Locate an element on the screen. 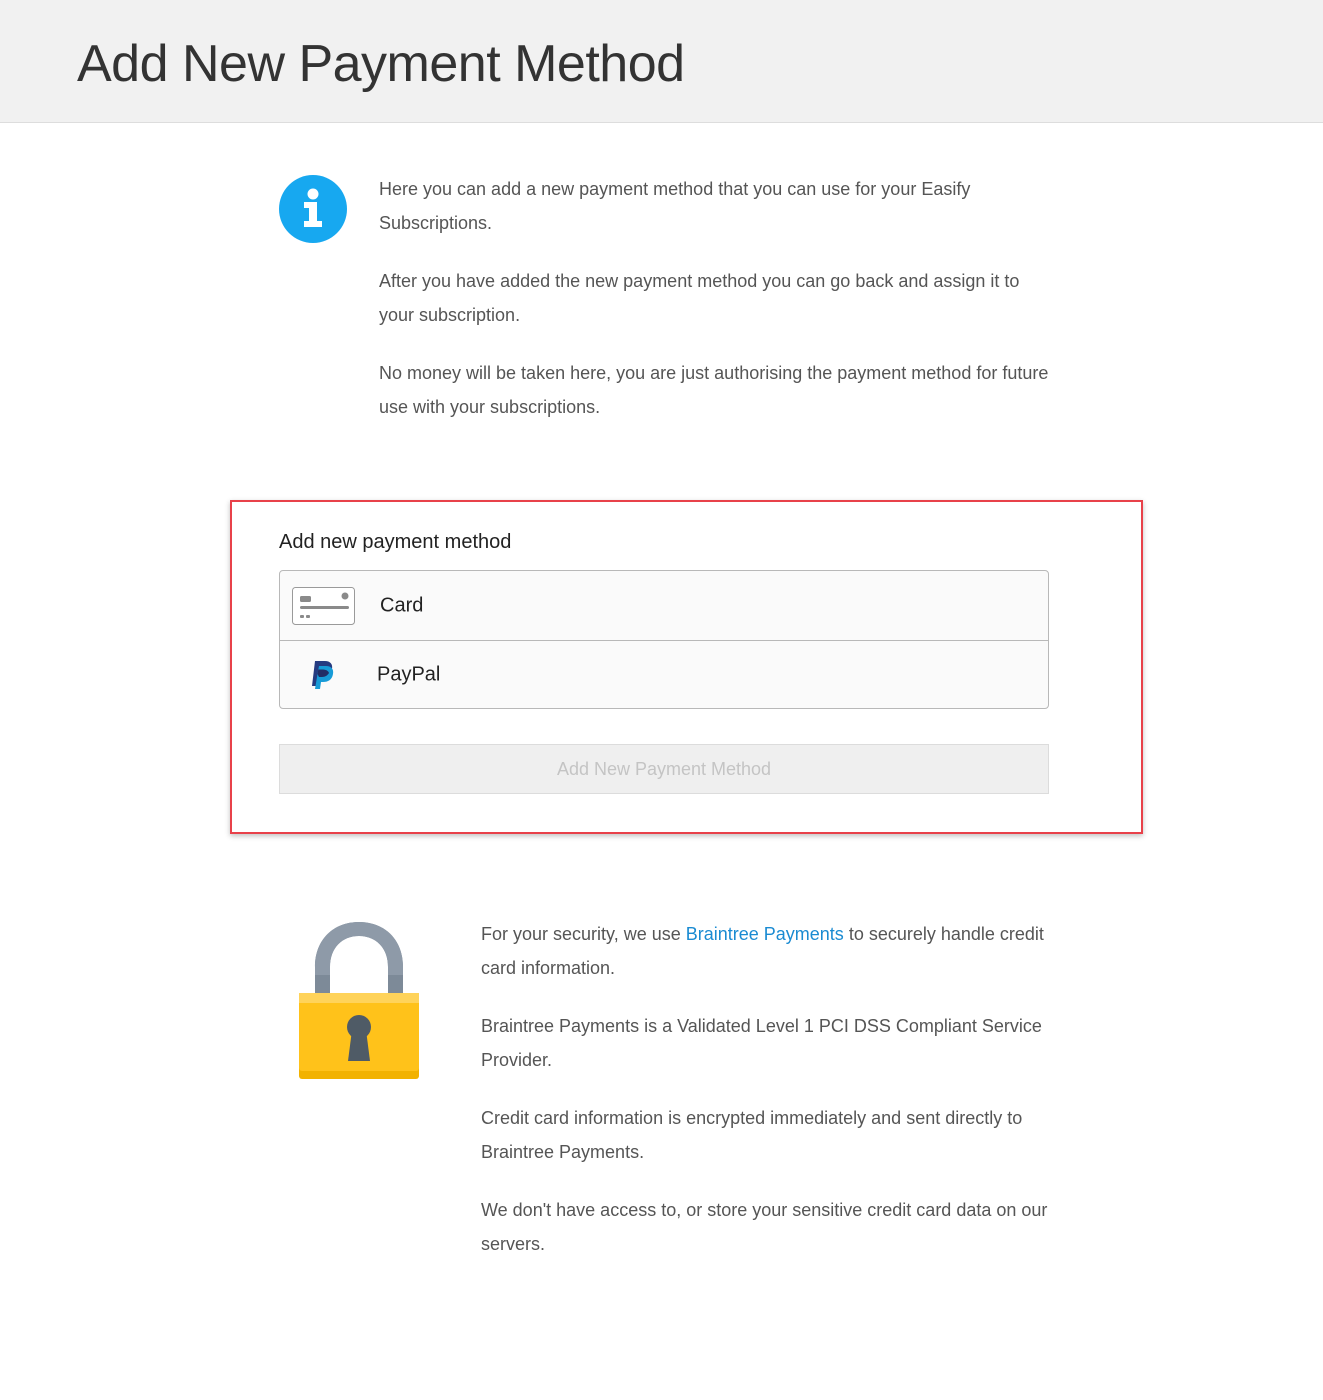 This screenshot has height=1400, width=1323. dropin-heading: Add new payment method is located at coordinates (395, 542).